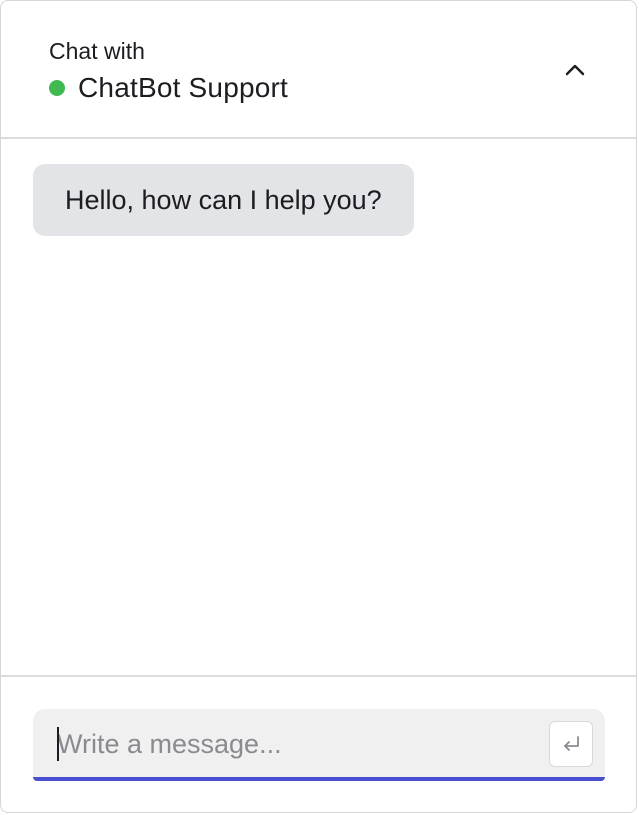 The width and height of the screenshot is (639, 815). I want to click on bot-message-bubble: Hello, how can I help you?, so click(223, 200).